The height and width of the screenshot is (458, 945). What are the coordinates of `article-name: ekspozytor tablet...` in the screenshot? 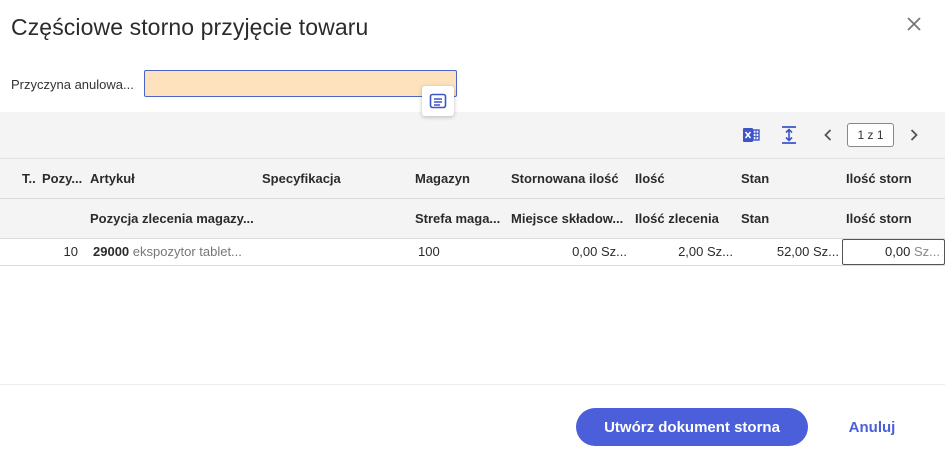 It's located at (187, 251).